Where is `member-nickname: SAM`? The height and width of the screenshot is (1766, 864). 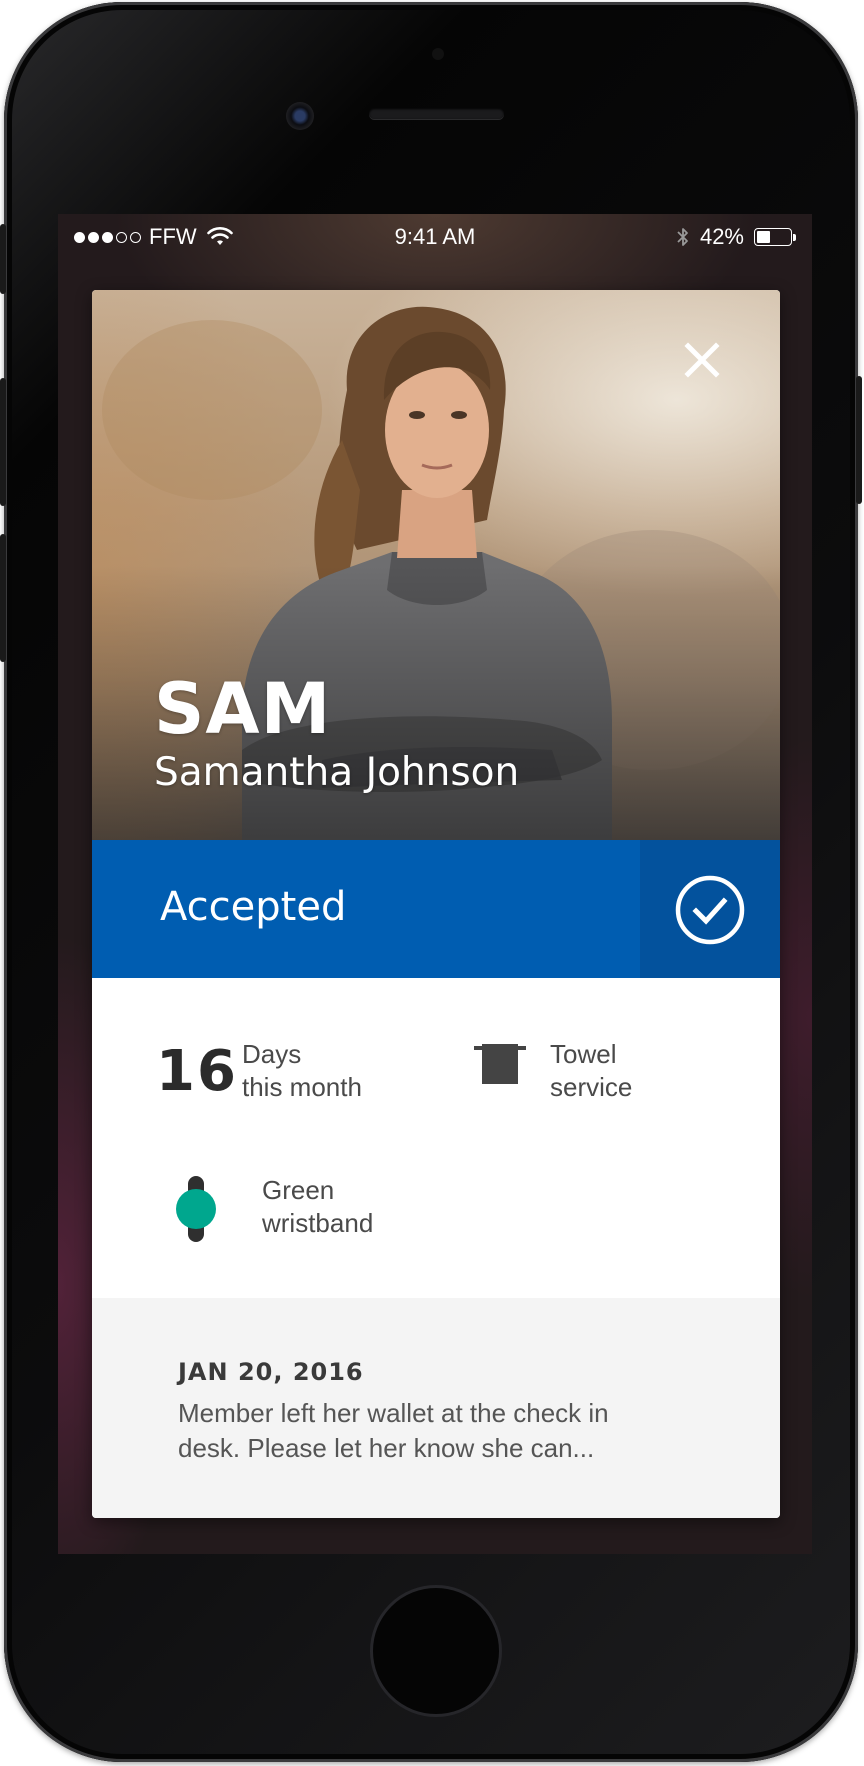 member-nickname: SAM is located at coordinates (243, 709).